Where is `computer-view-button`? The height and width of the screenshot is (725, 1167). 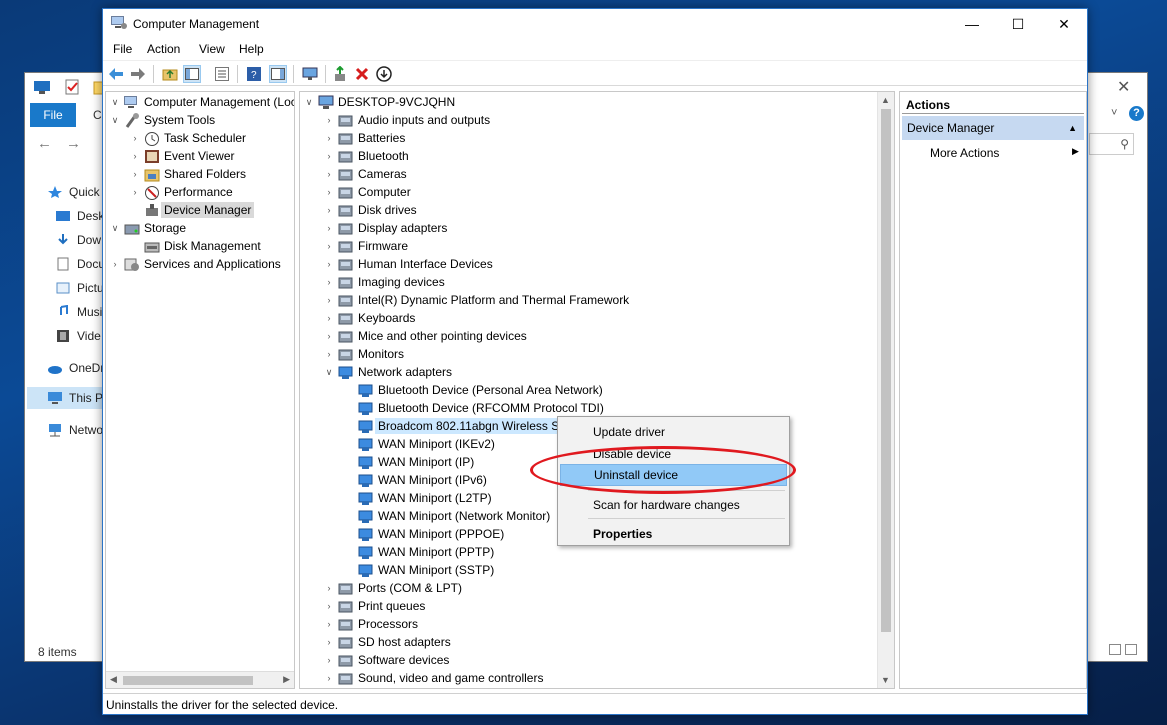
computer-view-button is located at coordinates (310, 74).